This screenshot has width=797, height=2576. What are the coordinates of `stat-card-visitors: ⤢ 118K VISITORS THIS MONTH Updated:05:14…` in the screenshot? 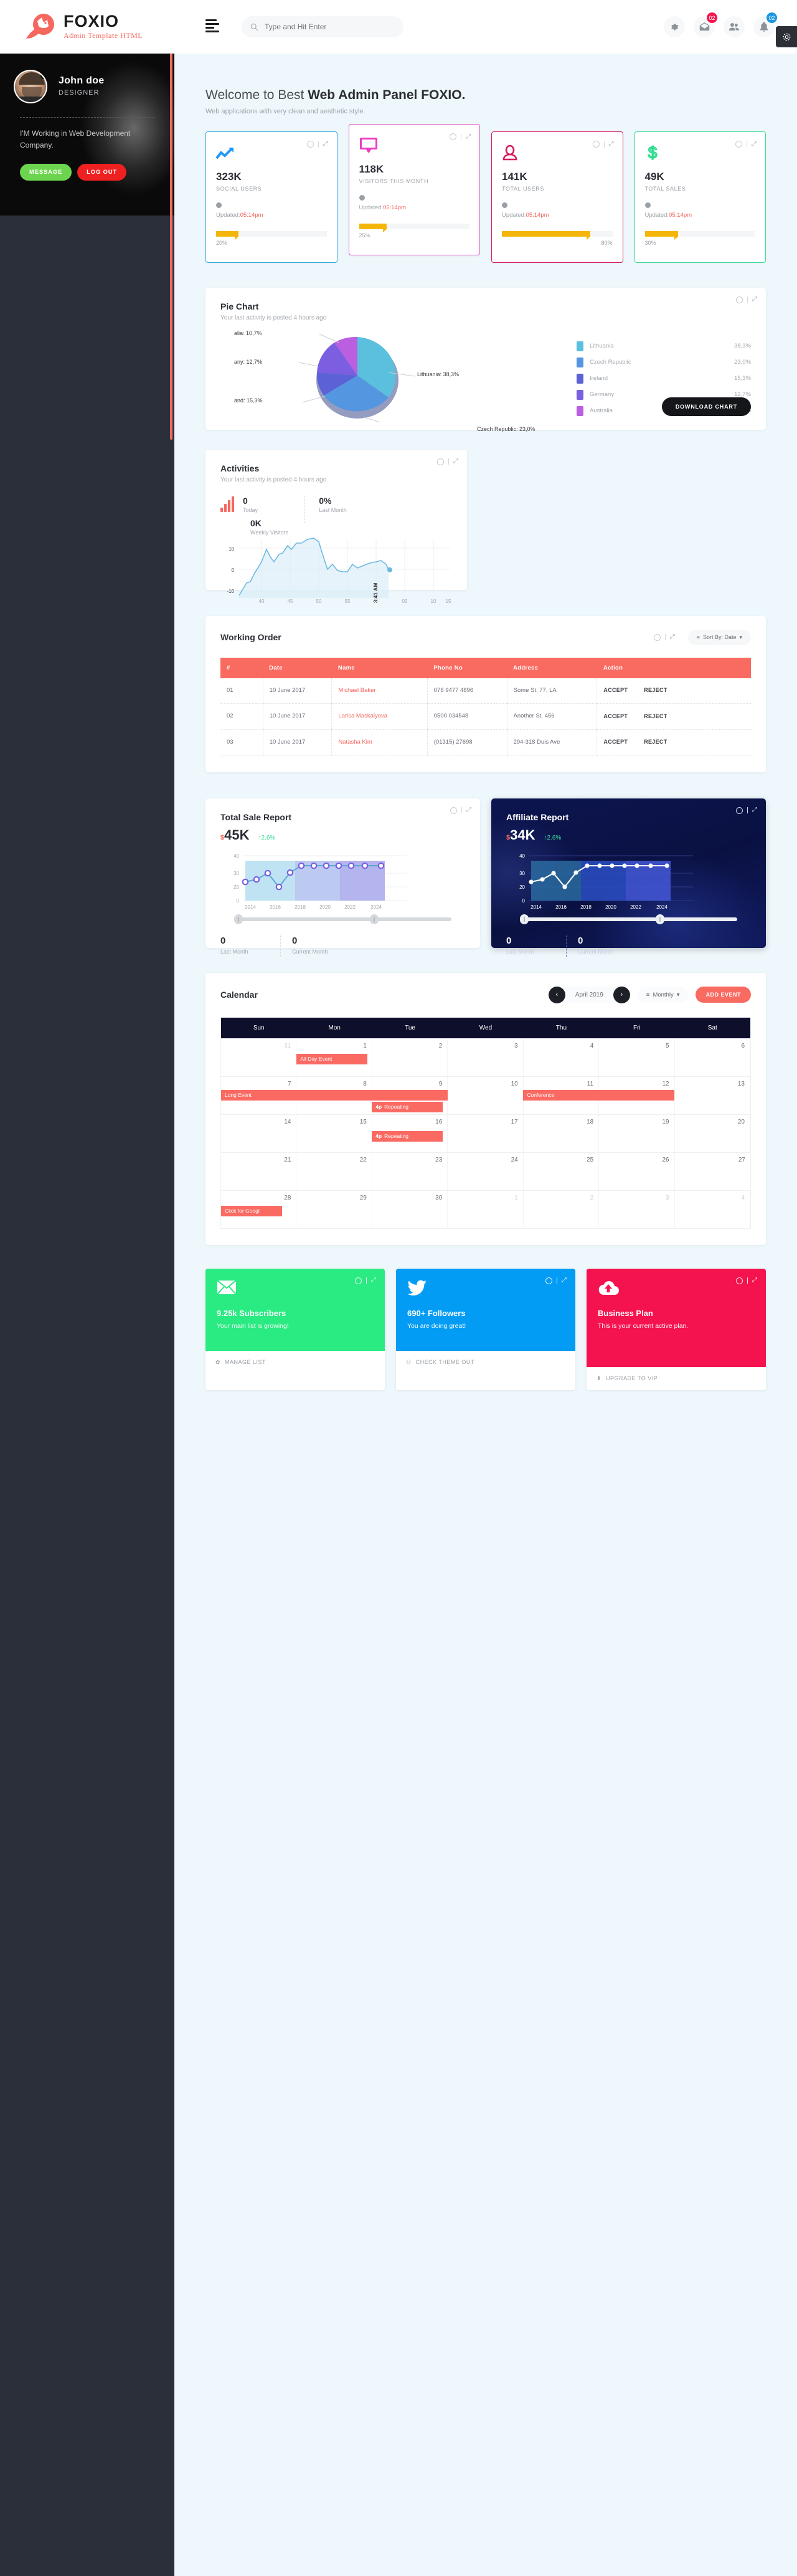 It's located at (414, 189).